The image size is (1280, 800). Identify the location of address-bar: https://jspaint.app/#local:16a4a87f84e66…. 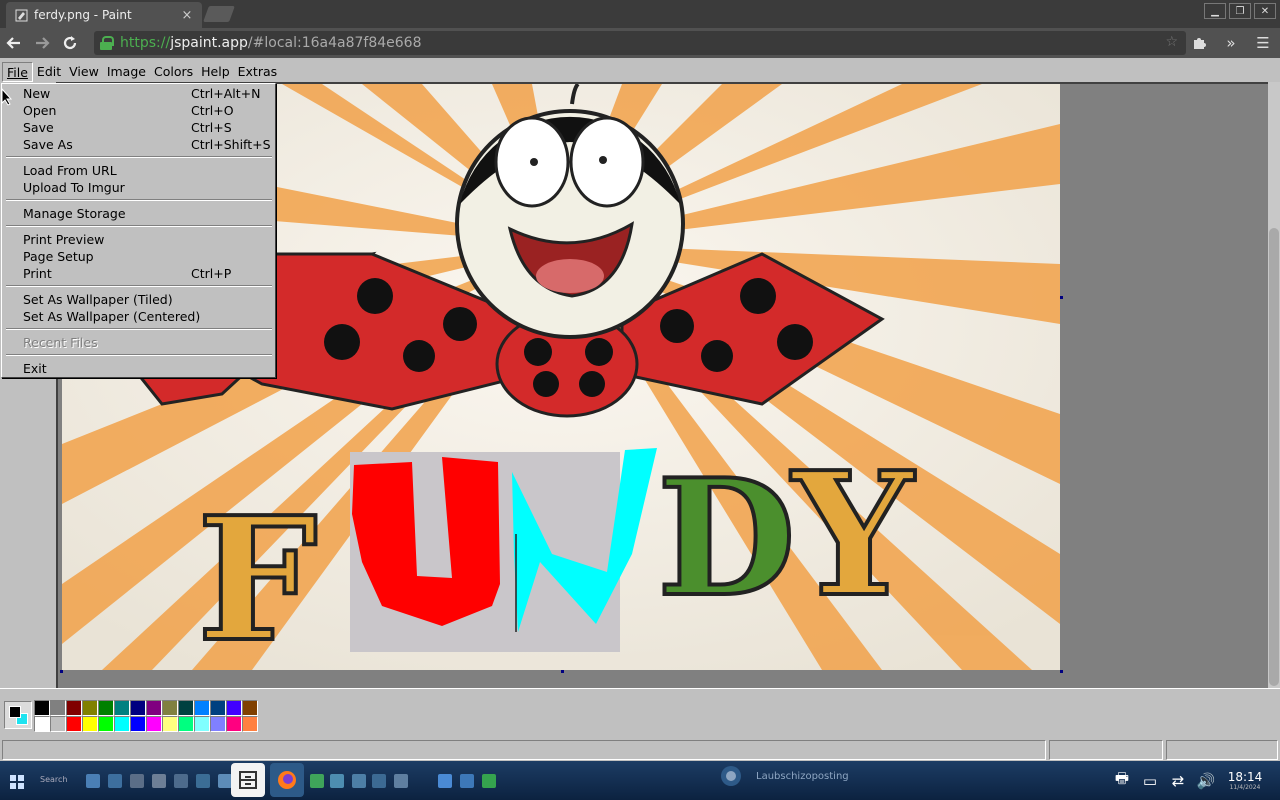
(640, 43).